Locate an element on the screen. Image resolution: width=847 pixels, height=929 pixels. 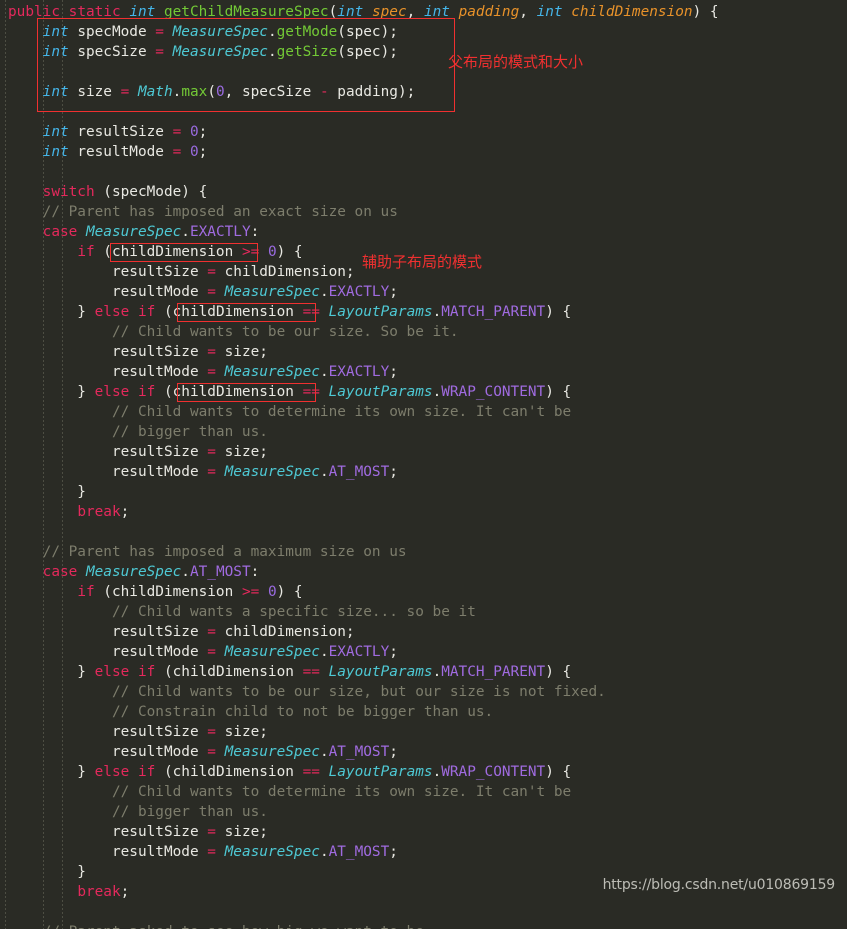
code-line: case MeasureSpec.AT_MOST: is located at coordinates (423, 572).